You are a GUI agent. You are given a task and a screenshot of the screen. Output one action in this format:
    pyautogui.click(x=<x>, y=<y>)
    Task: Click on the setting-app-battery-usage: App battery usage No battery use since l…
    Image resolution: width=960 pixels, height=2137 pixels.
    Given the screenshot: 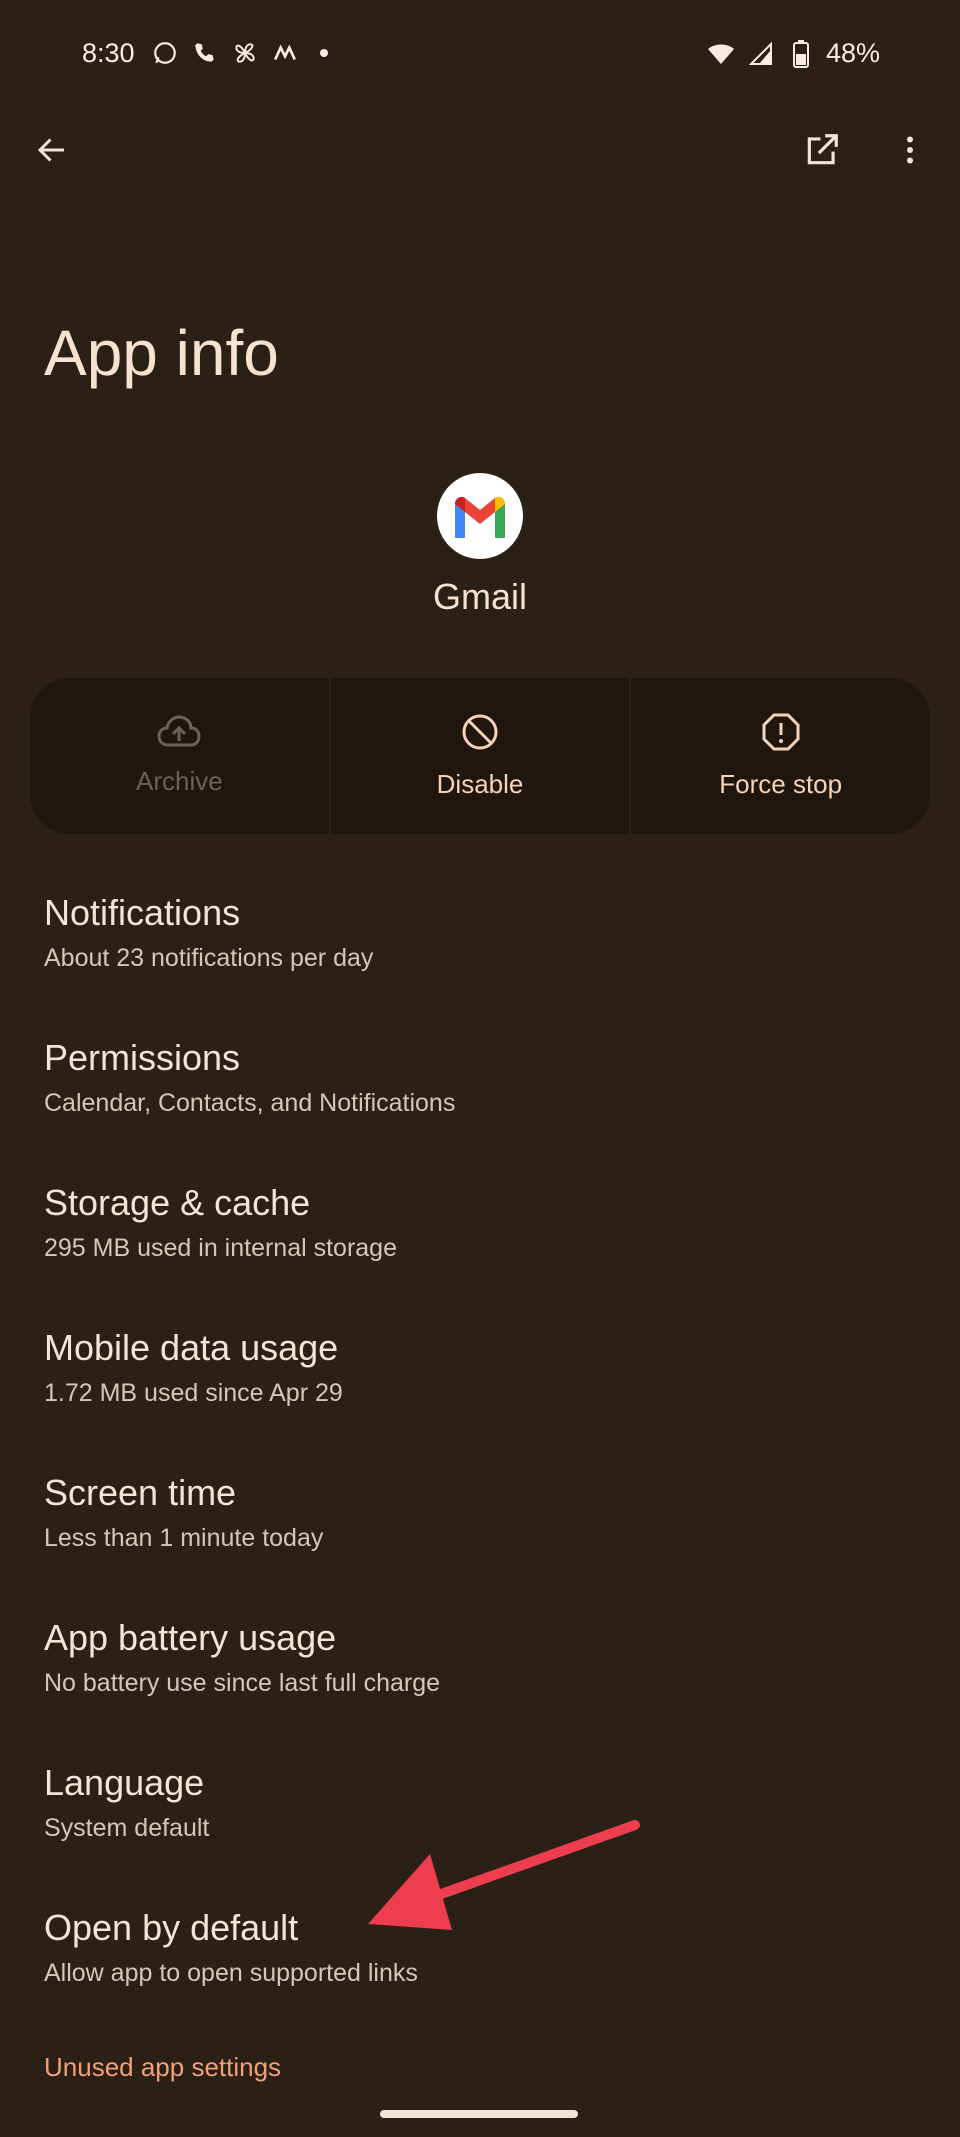 What is the action you would take?
    pyautogui.click(x=480, y=1667)
    